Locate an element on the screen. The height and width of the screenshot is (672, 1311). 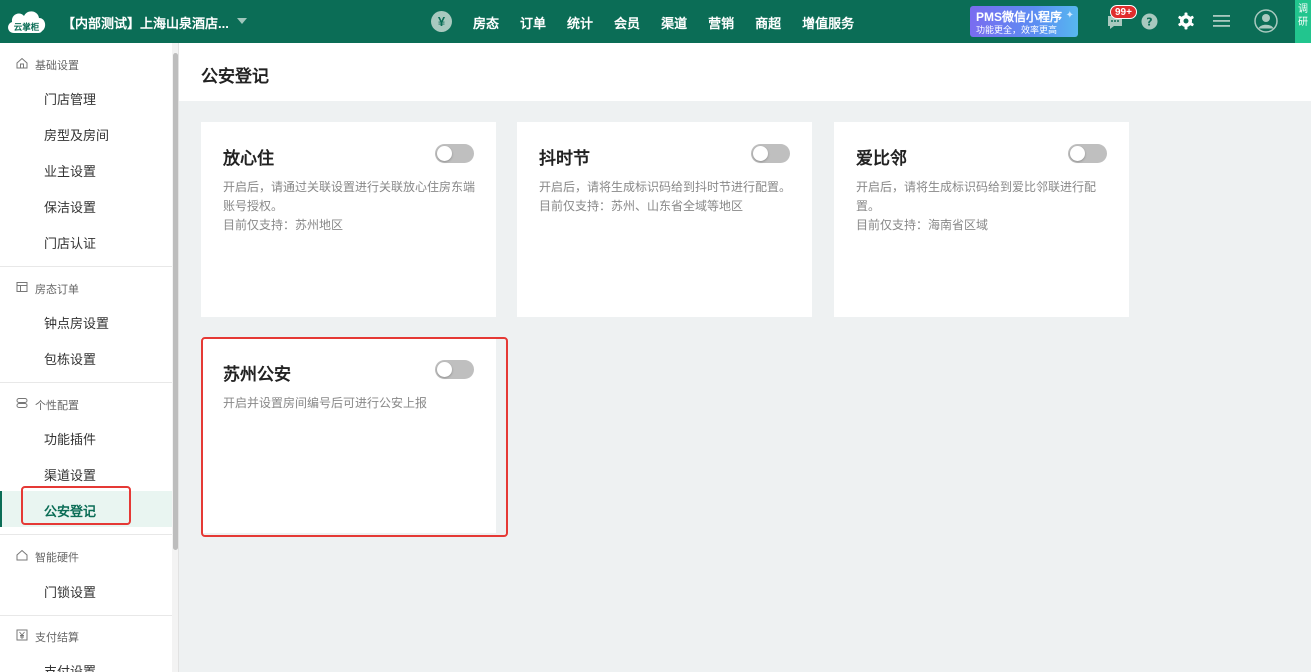
card-title: 放心住 is located at coordinates (248, 158).